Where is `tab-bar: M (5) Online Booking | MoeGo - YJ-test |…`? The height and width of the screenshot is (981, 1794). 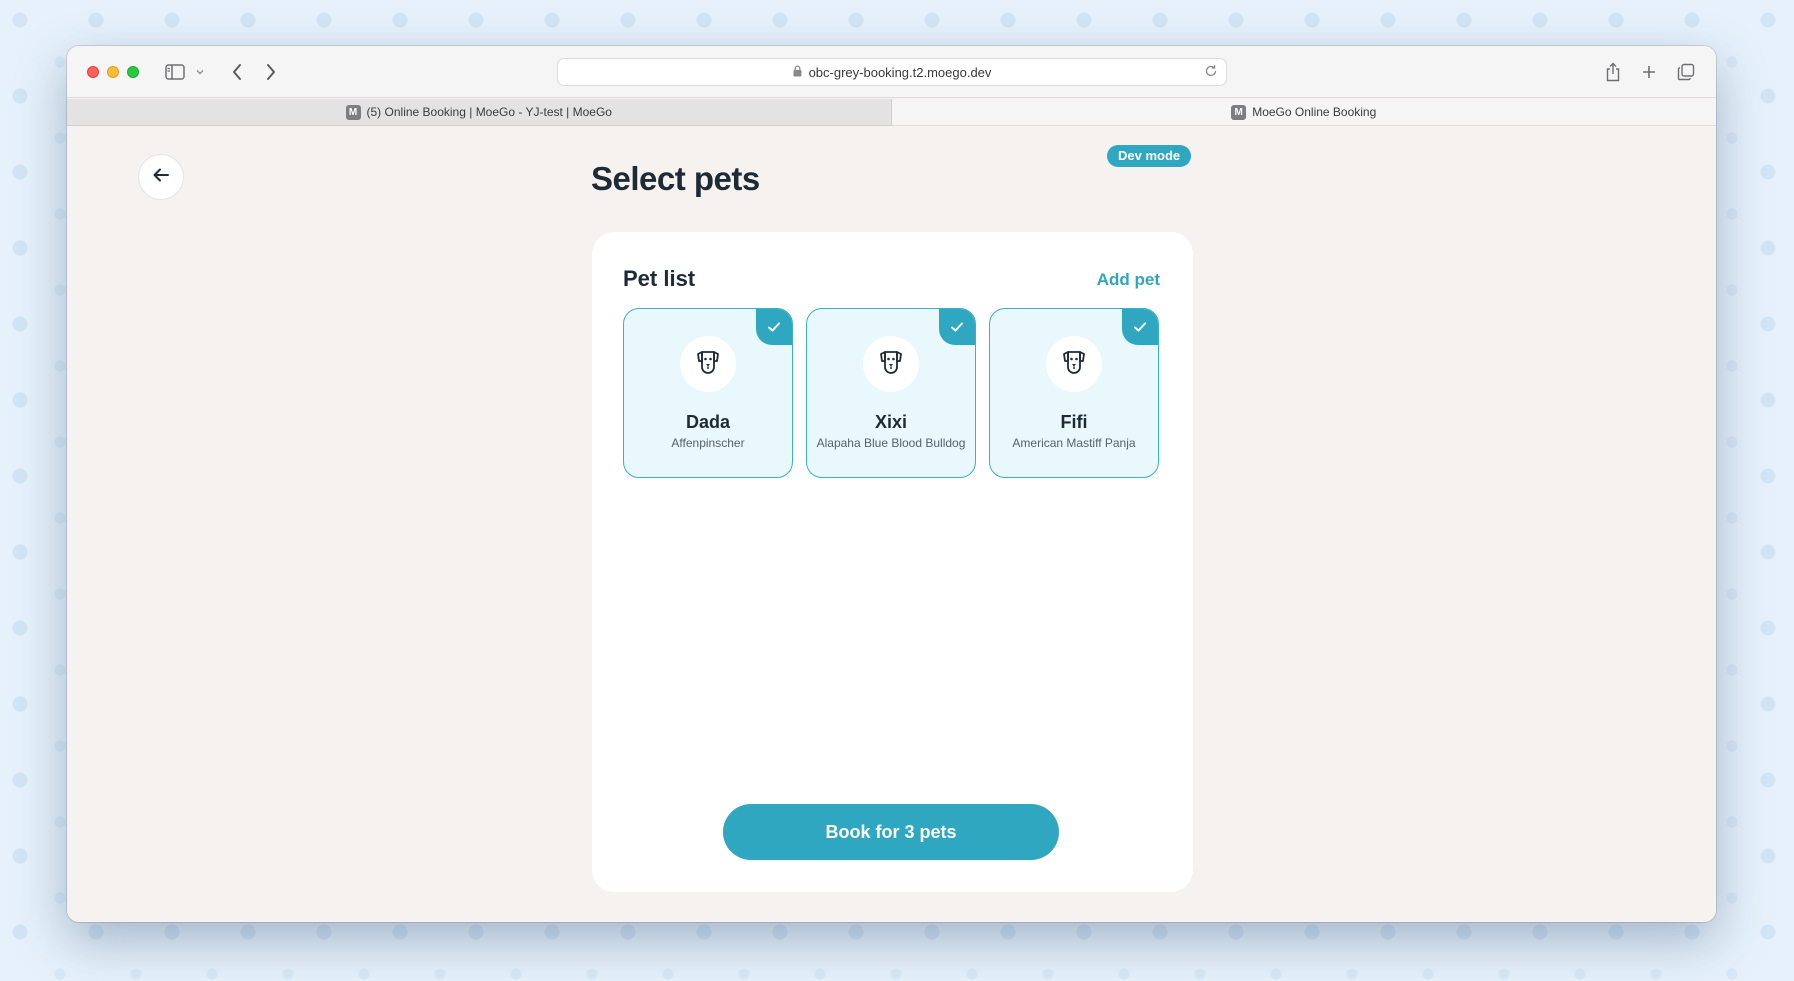 tab-bar: M (5) Online Booking | MoeGo - YJ-test |… is located at coordinates (891, 112).